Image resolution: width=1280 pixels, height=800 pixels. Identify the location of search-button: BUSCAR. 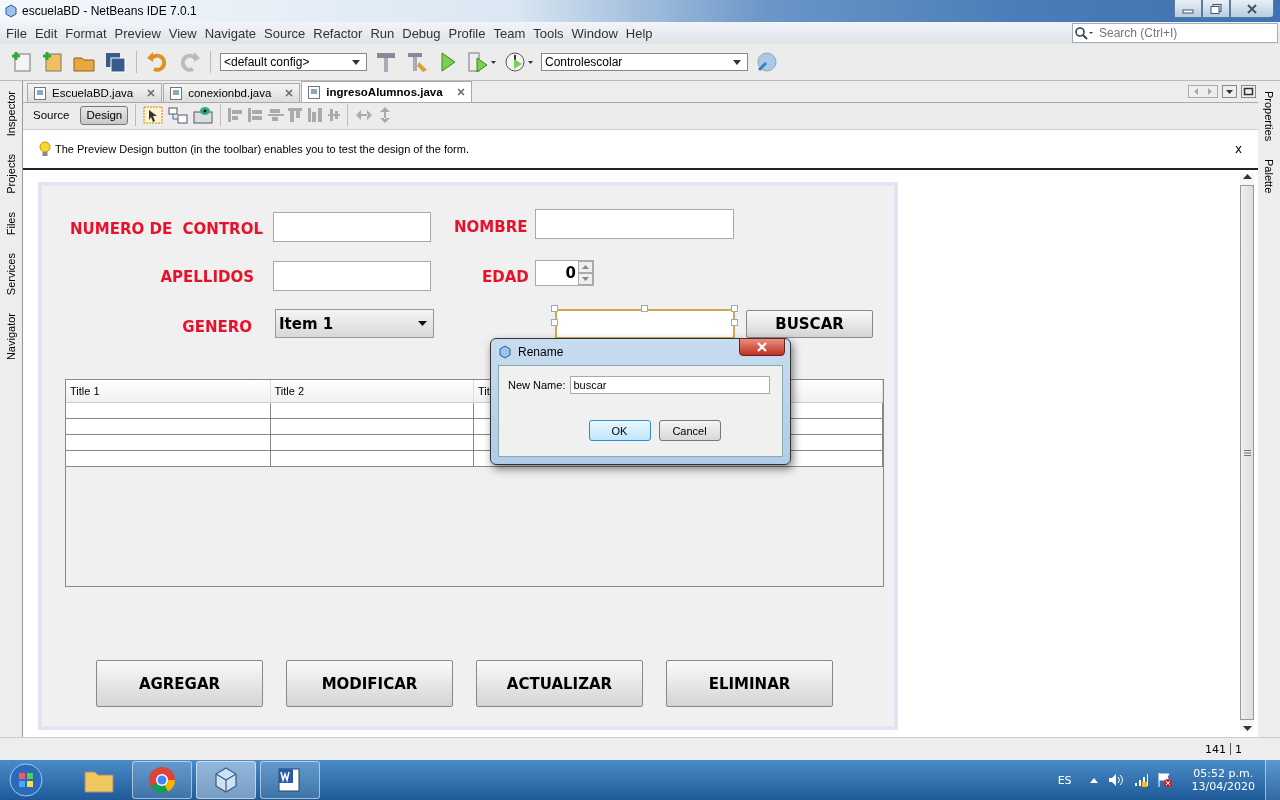
(809, 324).